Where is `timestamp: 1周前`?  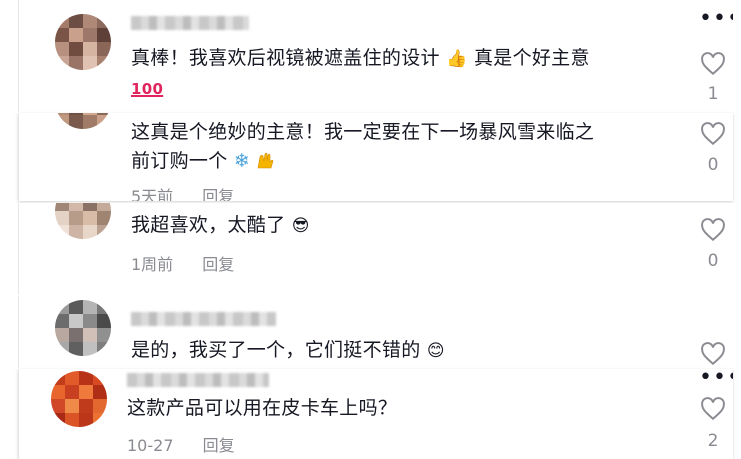 timestamp: 1周前 is located at coordinates (152, 264).